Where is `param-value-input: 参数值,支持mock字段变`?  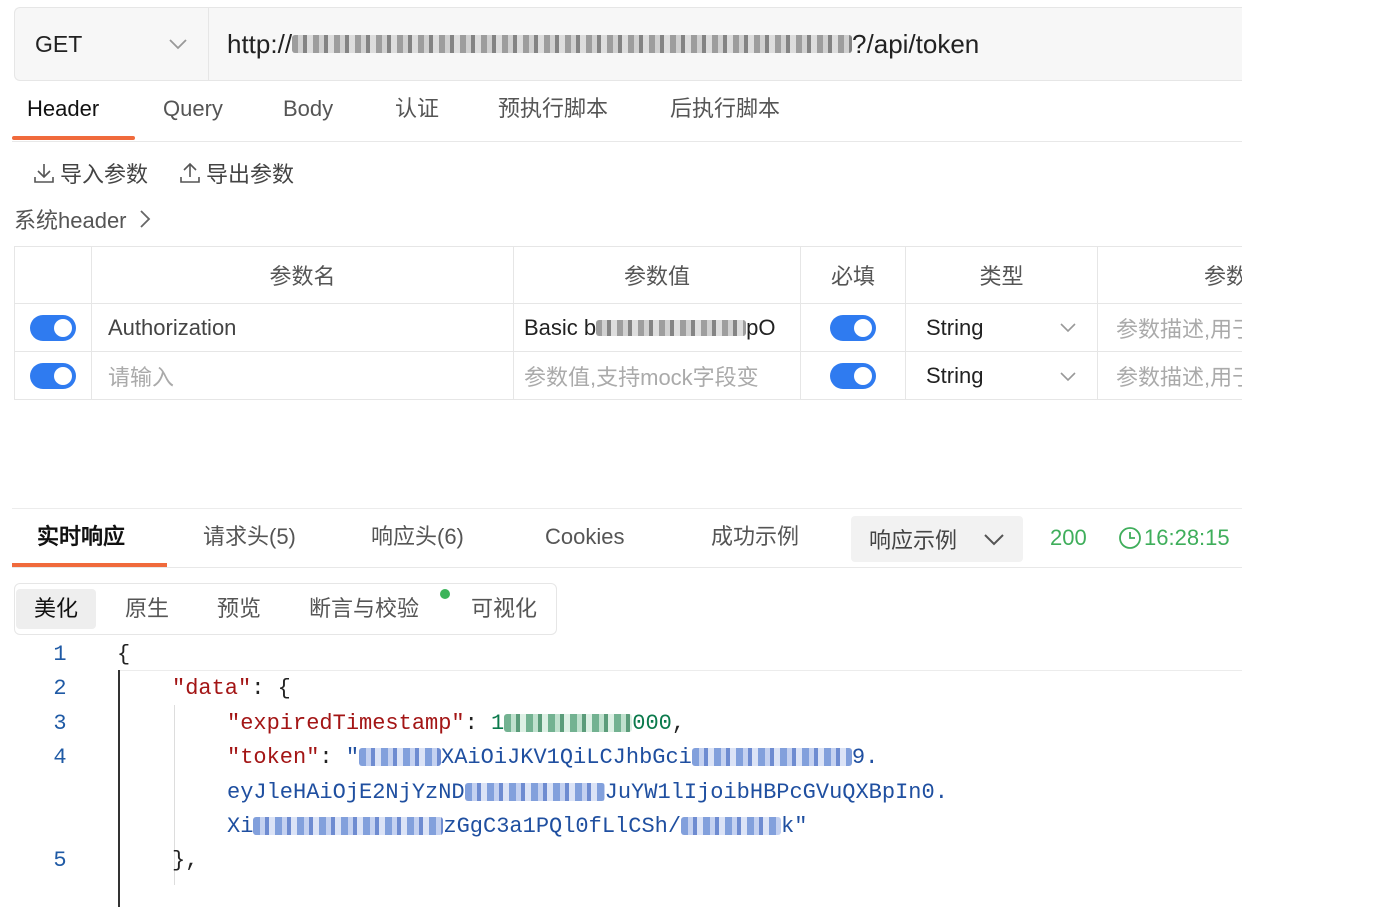 param-value-input: 参数值,支持mock字段变 is located at coordinates (657, 375).